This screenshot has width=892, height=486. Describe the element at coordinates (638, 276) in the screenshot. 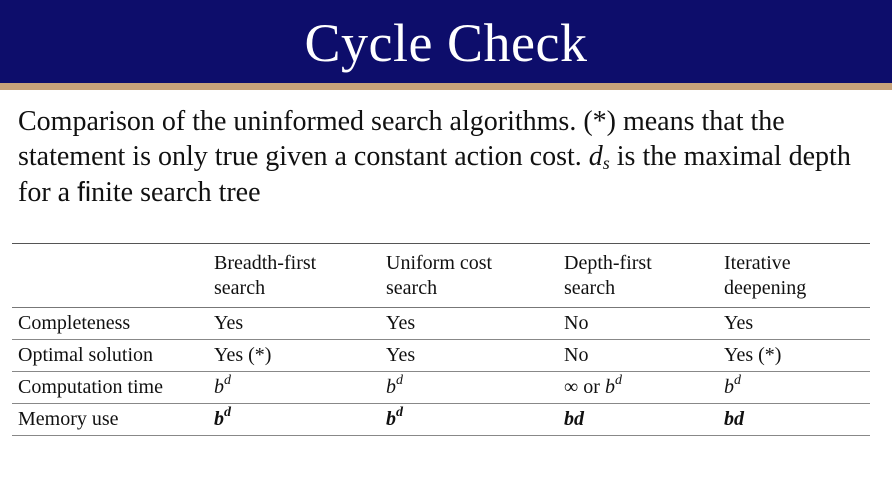

I see `header-depth-first: Depth-first search` at that location.